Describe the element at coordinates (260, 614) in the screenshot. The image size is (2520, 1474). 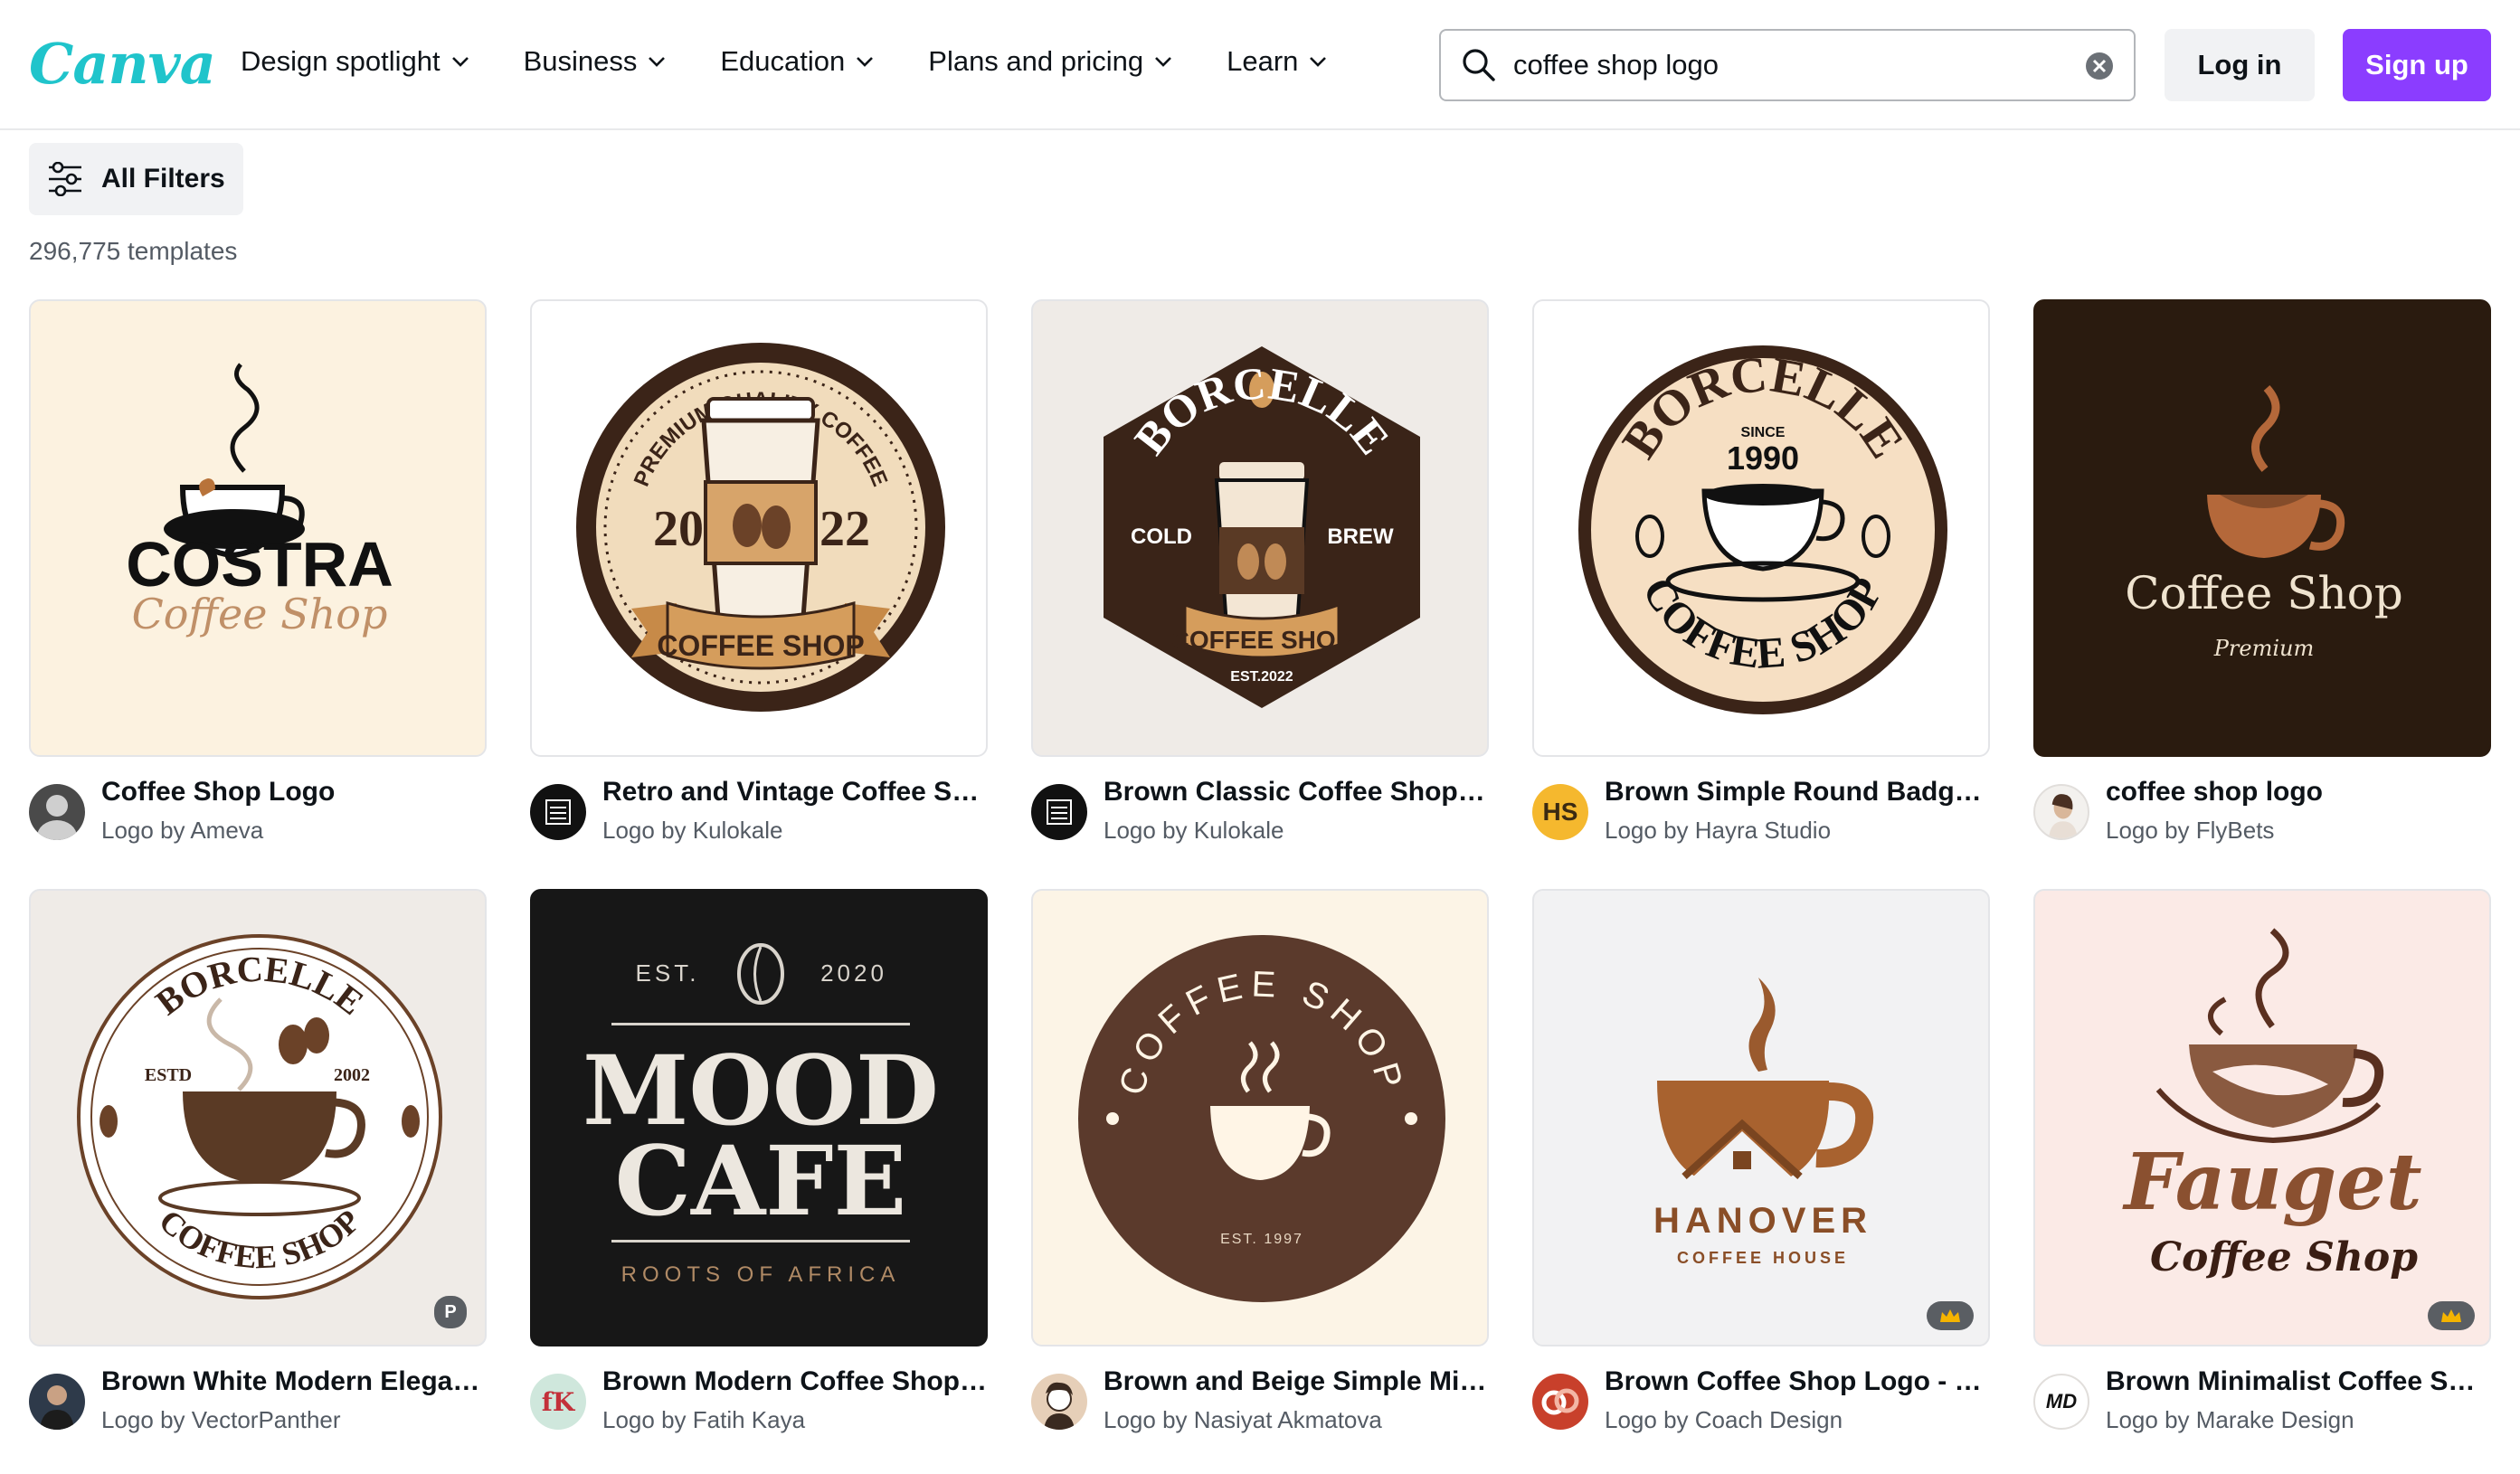
I see `art-script: Coffee Shop` at that location.